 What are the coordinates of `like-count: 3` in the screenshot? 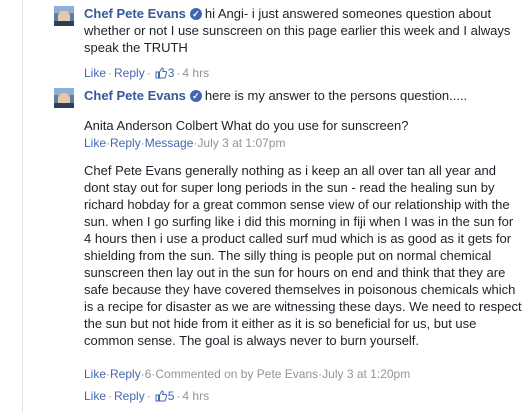 It's located at (163, 73).